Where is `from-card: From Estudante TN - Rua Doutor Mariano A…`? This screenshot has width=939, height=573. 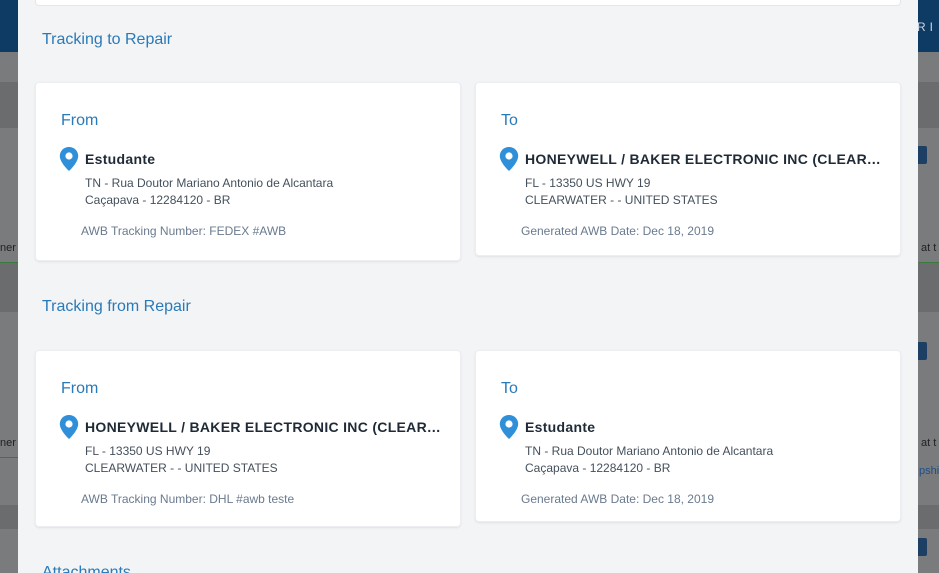
from-card: From Estudante TN - Rua Doutor Mariano A… is located at coordinates (248, 171).